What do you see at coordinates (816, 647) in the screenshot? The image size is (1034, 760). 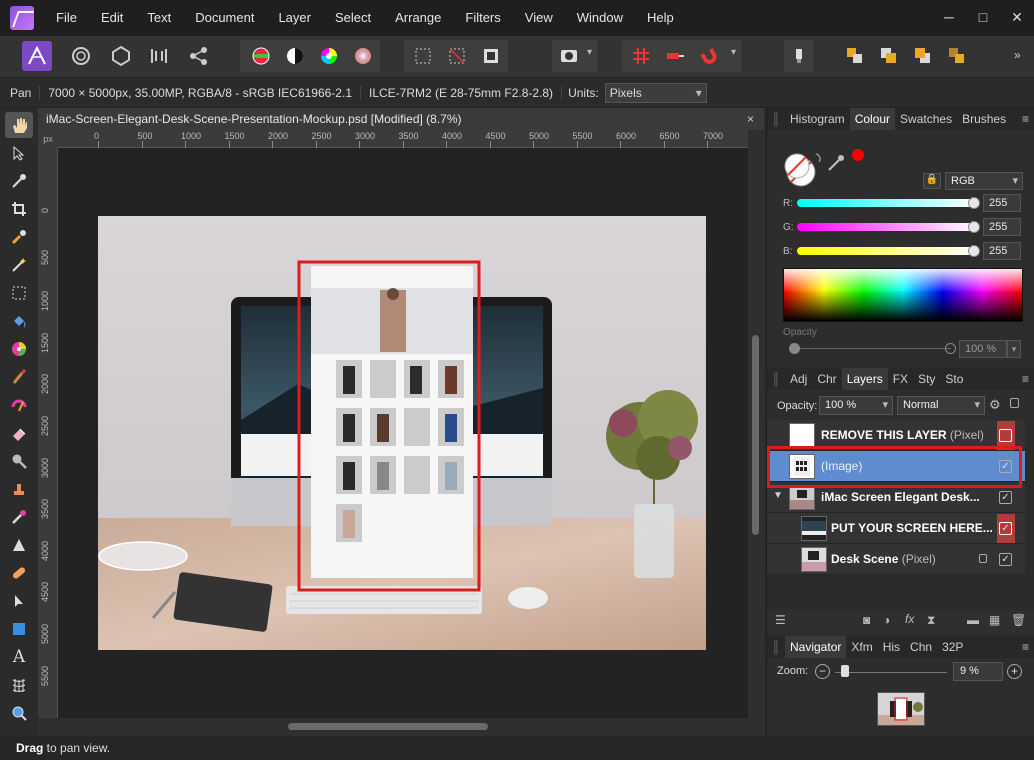 I see `tab-navigator: Navigator` at bounding box center [816, 647].